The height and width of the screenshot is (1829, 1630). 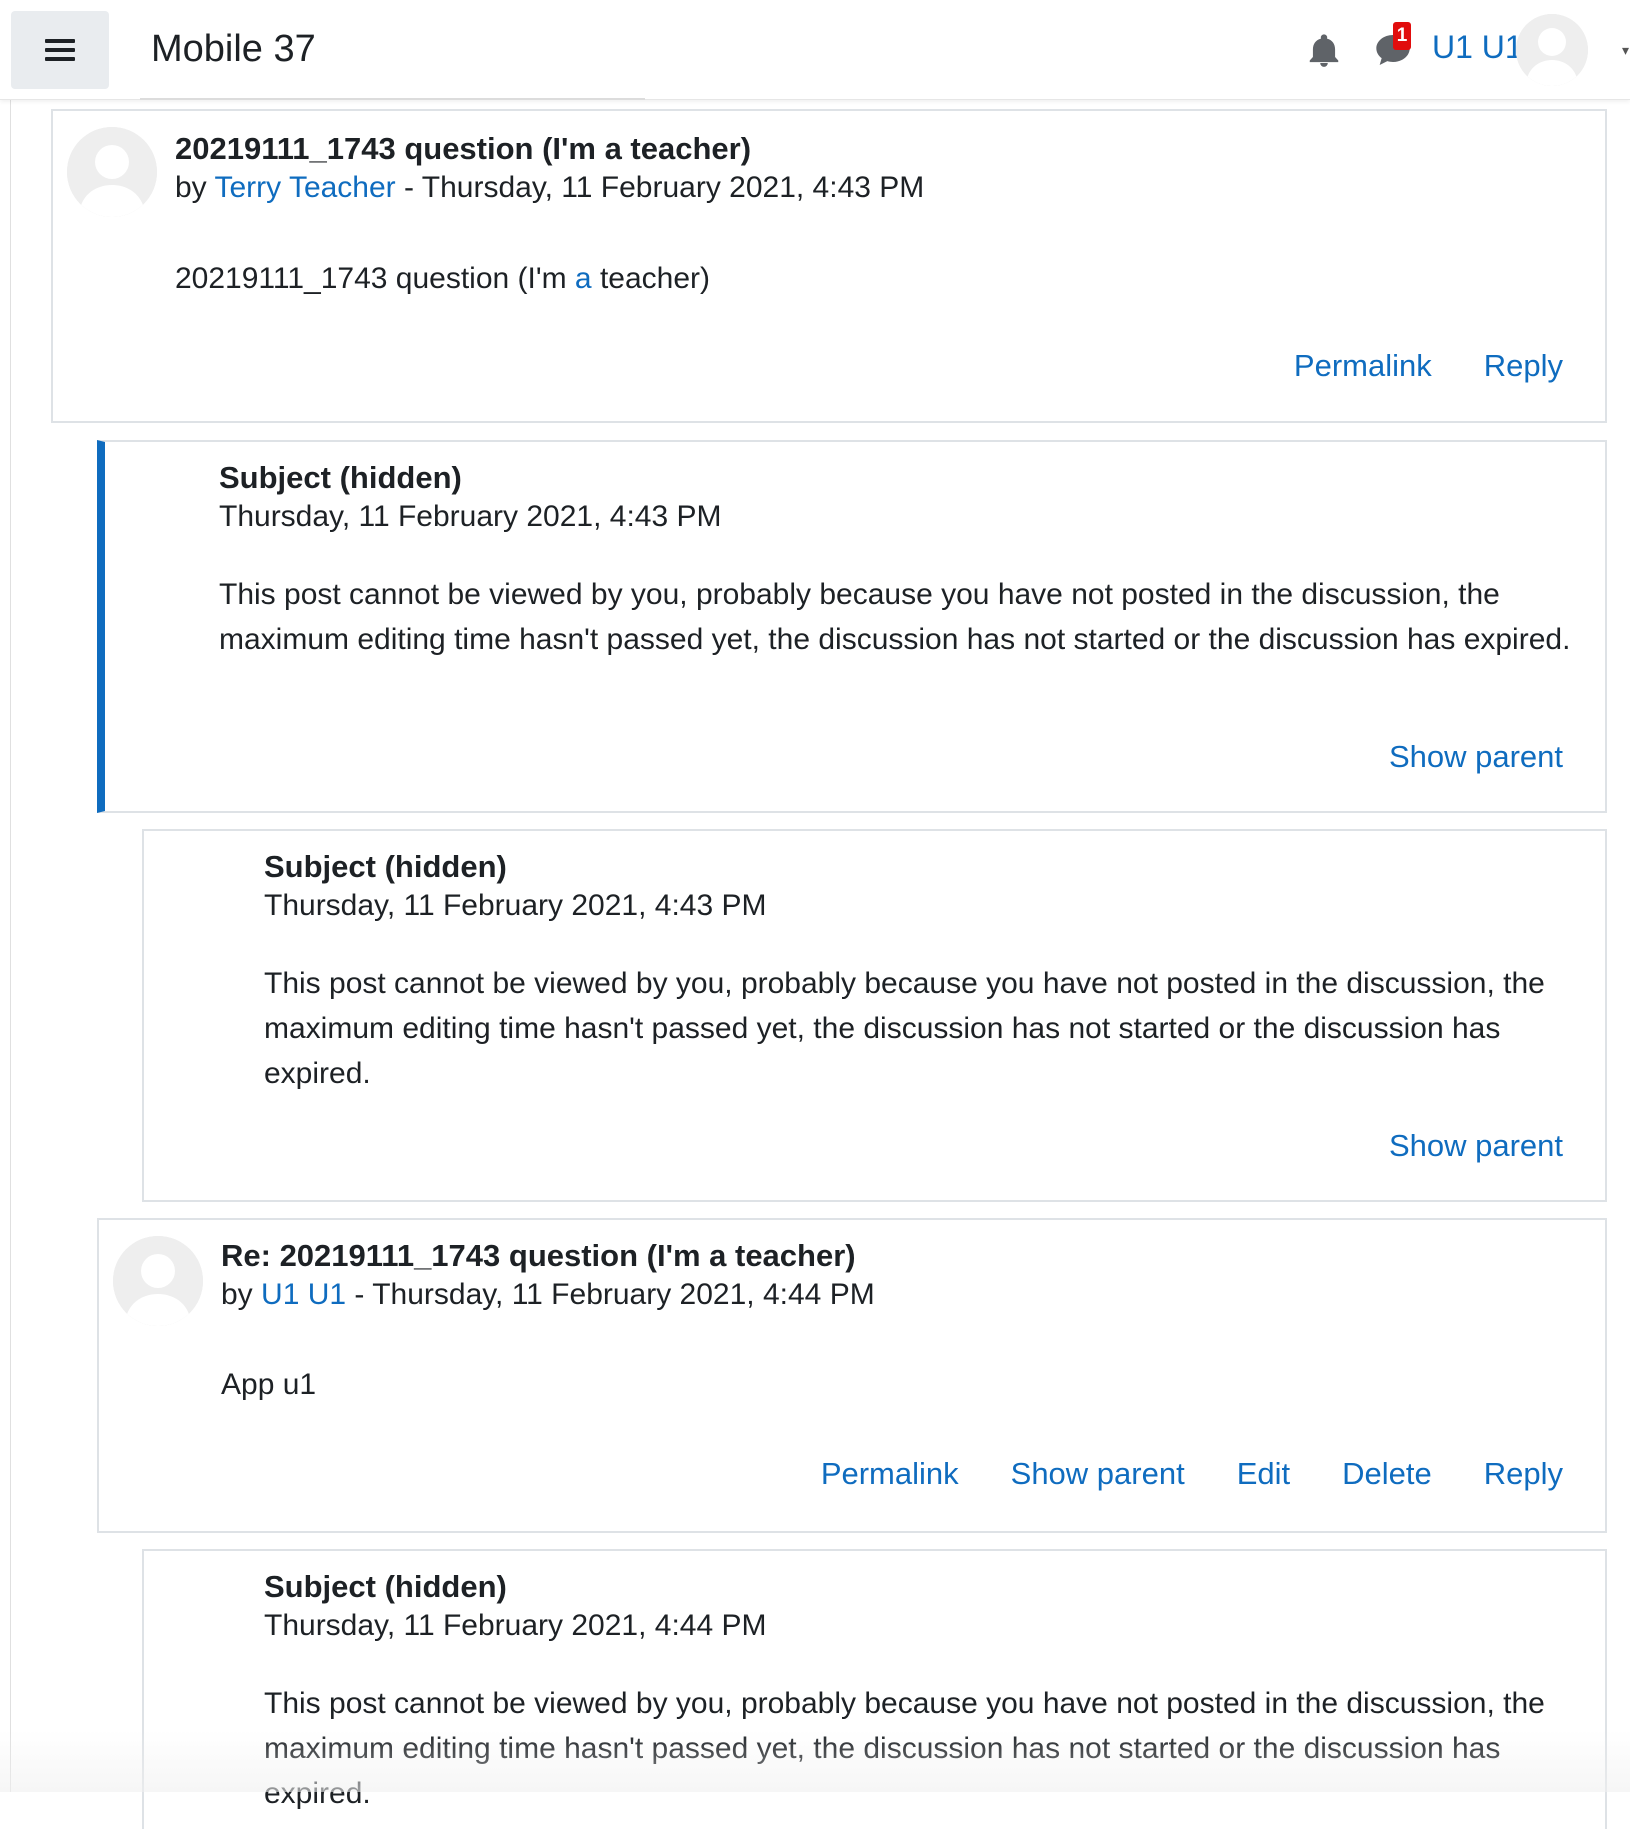 I want to click on delete-link: Delete, so click(x=1387, y=1474).